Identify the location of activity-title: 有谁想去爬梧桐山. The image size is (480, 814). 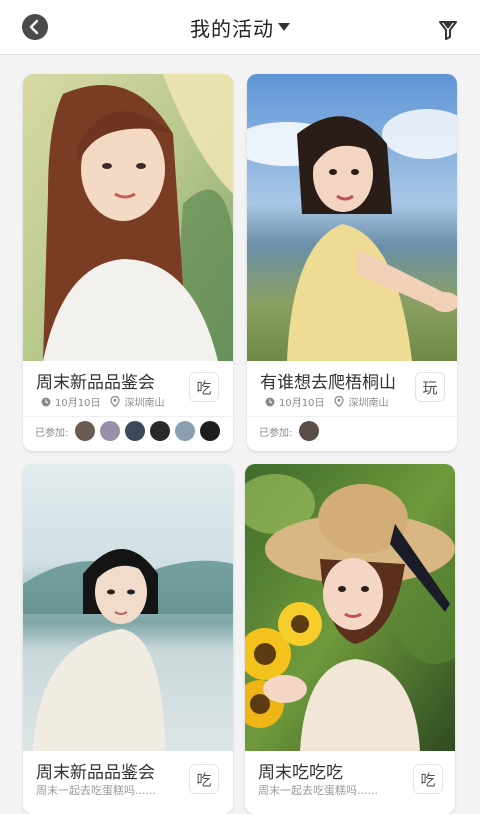
(328, 383).